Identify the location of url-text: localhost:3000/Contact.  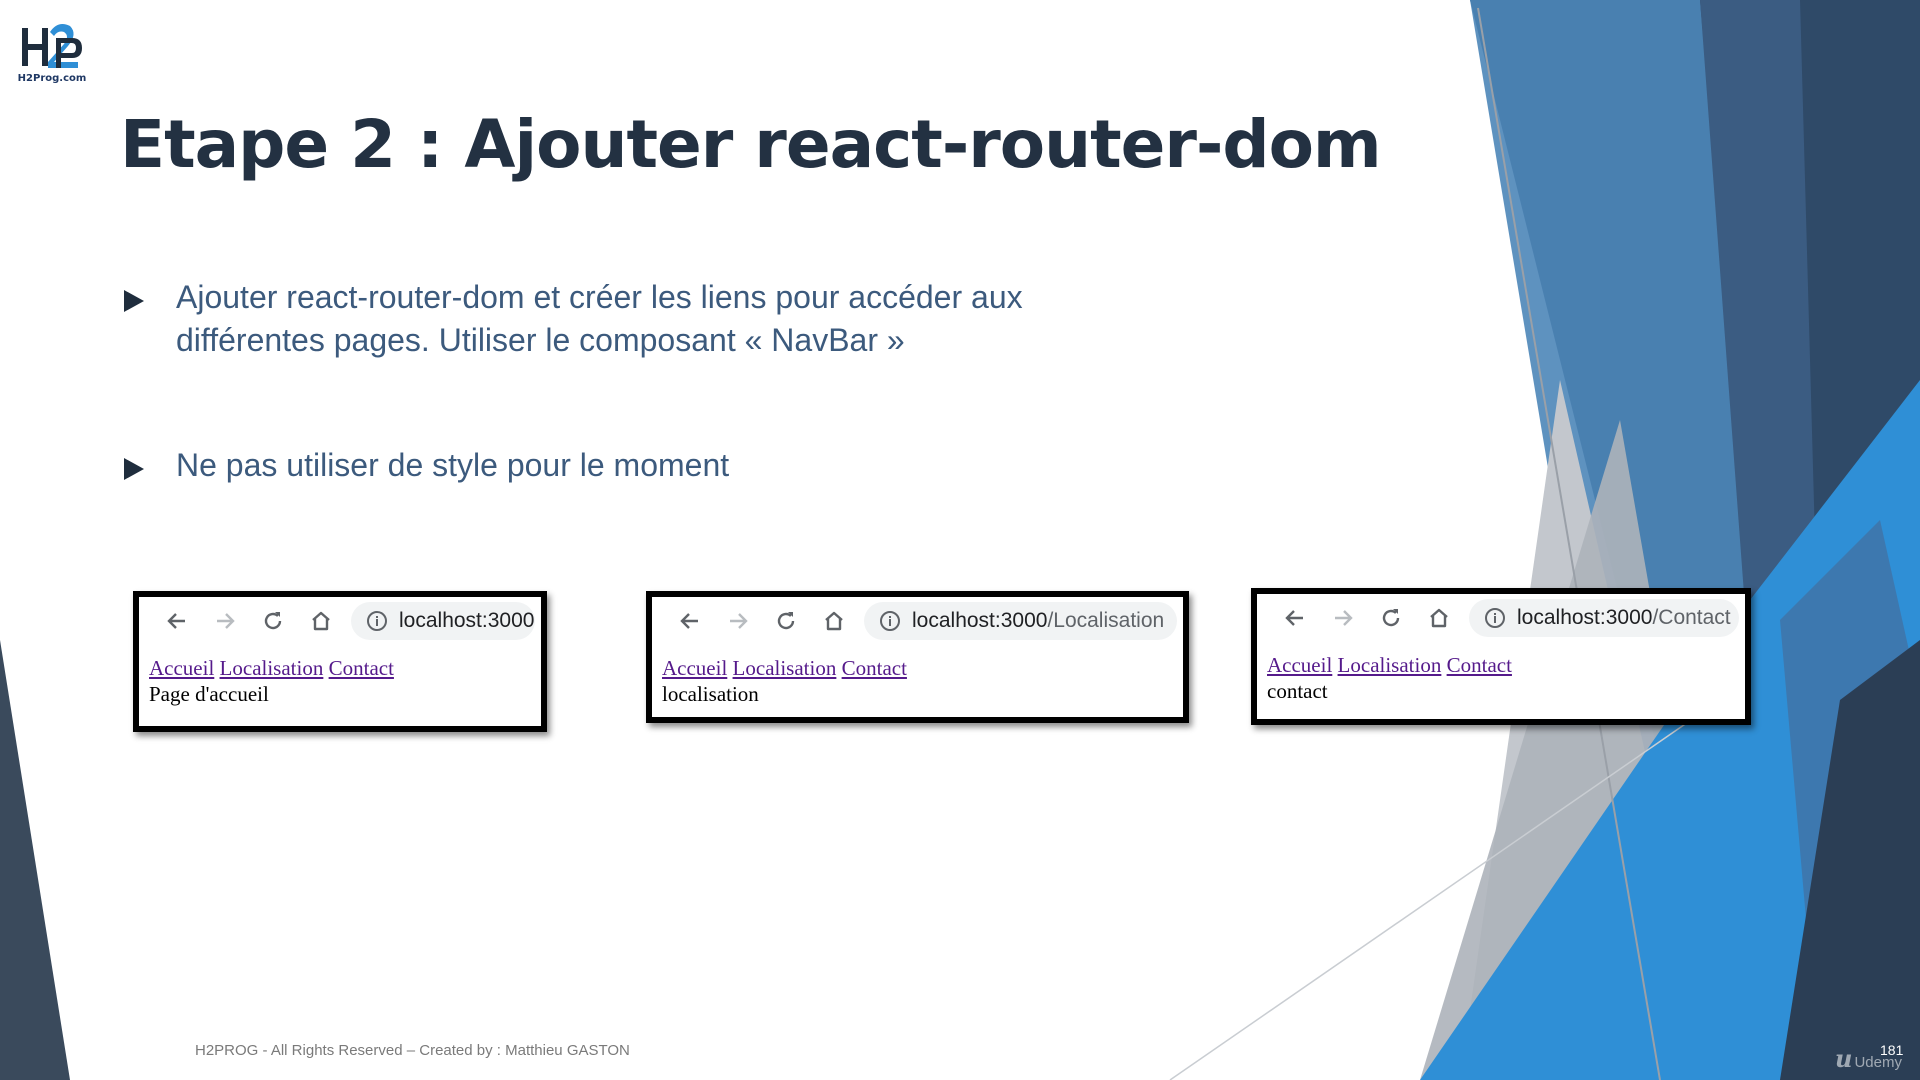
(1624, 618).